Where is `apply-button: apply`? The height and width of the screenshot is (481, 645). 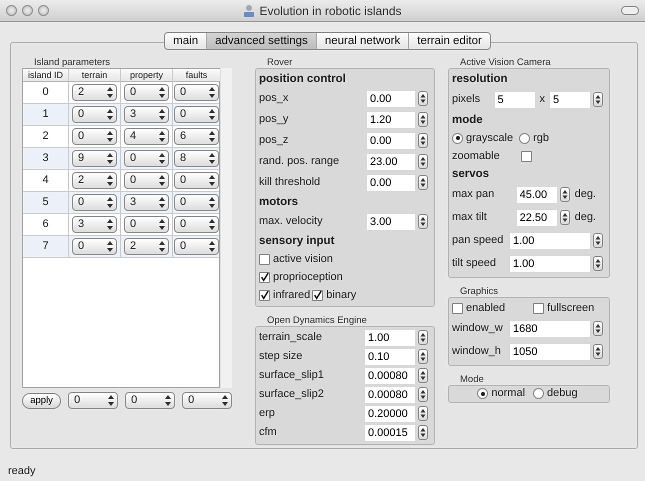 apply-button: apply is located at coordinates (42, 400).